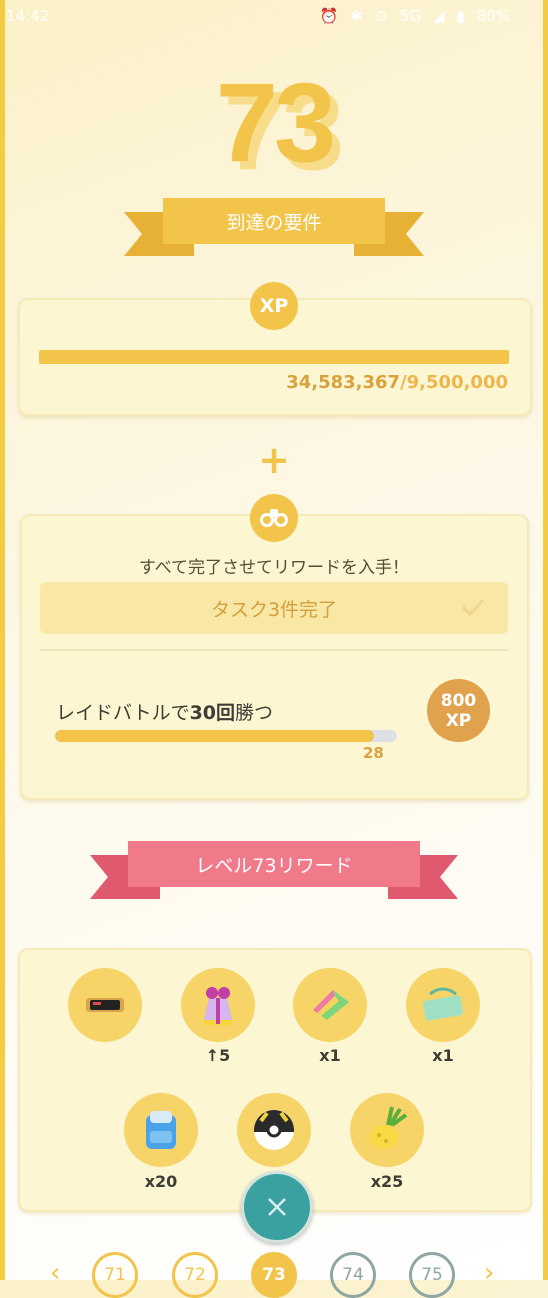 The image size is (548, 1298). Describe the element at coordinates (438, 16) in the screenshot. I see `signal-icon: ◢` at that location.